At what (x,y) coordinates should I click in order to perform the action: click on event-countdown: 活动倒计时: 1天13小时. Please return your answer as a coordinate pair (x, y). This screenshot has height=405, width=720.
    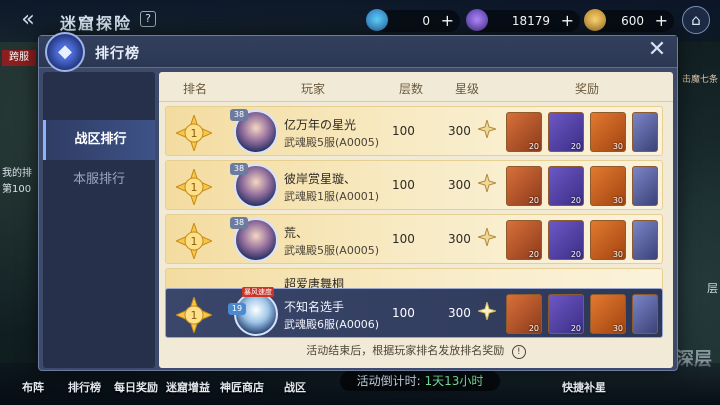
    Looking at the image, I should click on (420, 381).